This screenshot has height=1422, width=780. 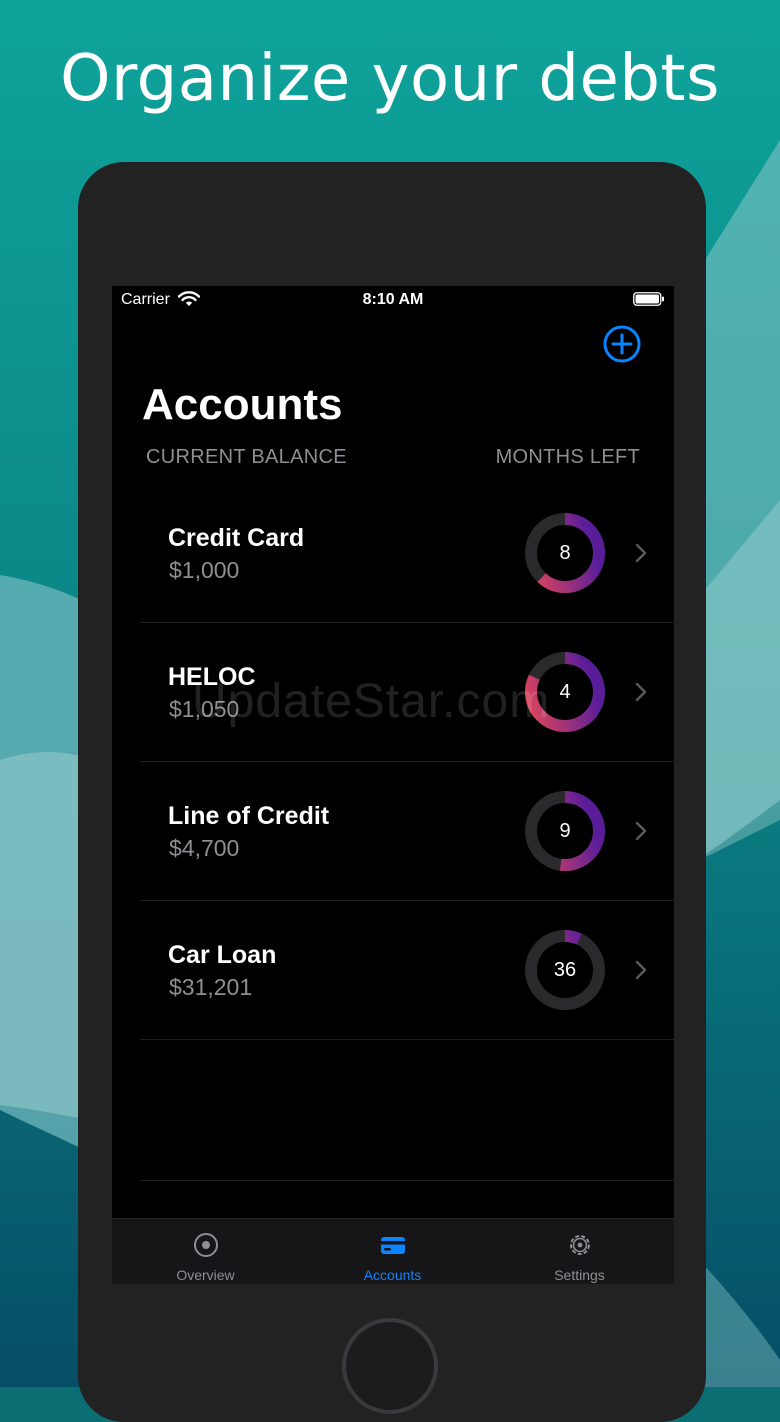 What do you see at coordinates (567, 457) in the screenshot?
I see `column-header-months-left: MONTHS LEFT` at bounding box center [567, 457].